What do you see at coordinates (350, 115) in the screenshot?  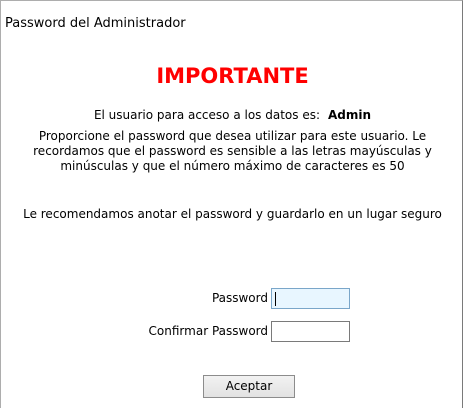 I see `user-name: Admin` at bounding box center [350, 115].